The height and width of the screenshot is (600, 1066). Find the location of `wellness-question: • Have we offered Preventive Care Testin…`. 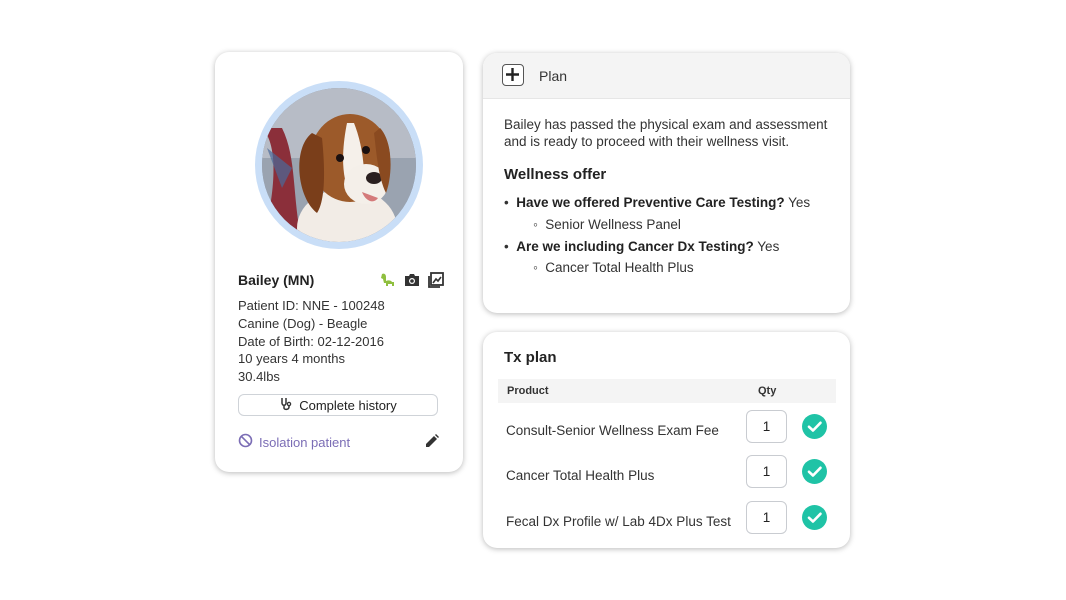

wellness-question: • Have we offered Preventive Care Testin… is located at coordinates (657, 202).